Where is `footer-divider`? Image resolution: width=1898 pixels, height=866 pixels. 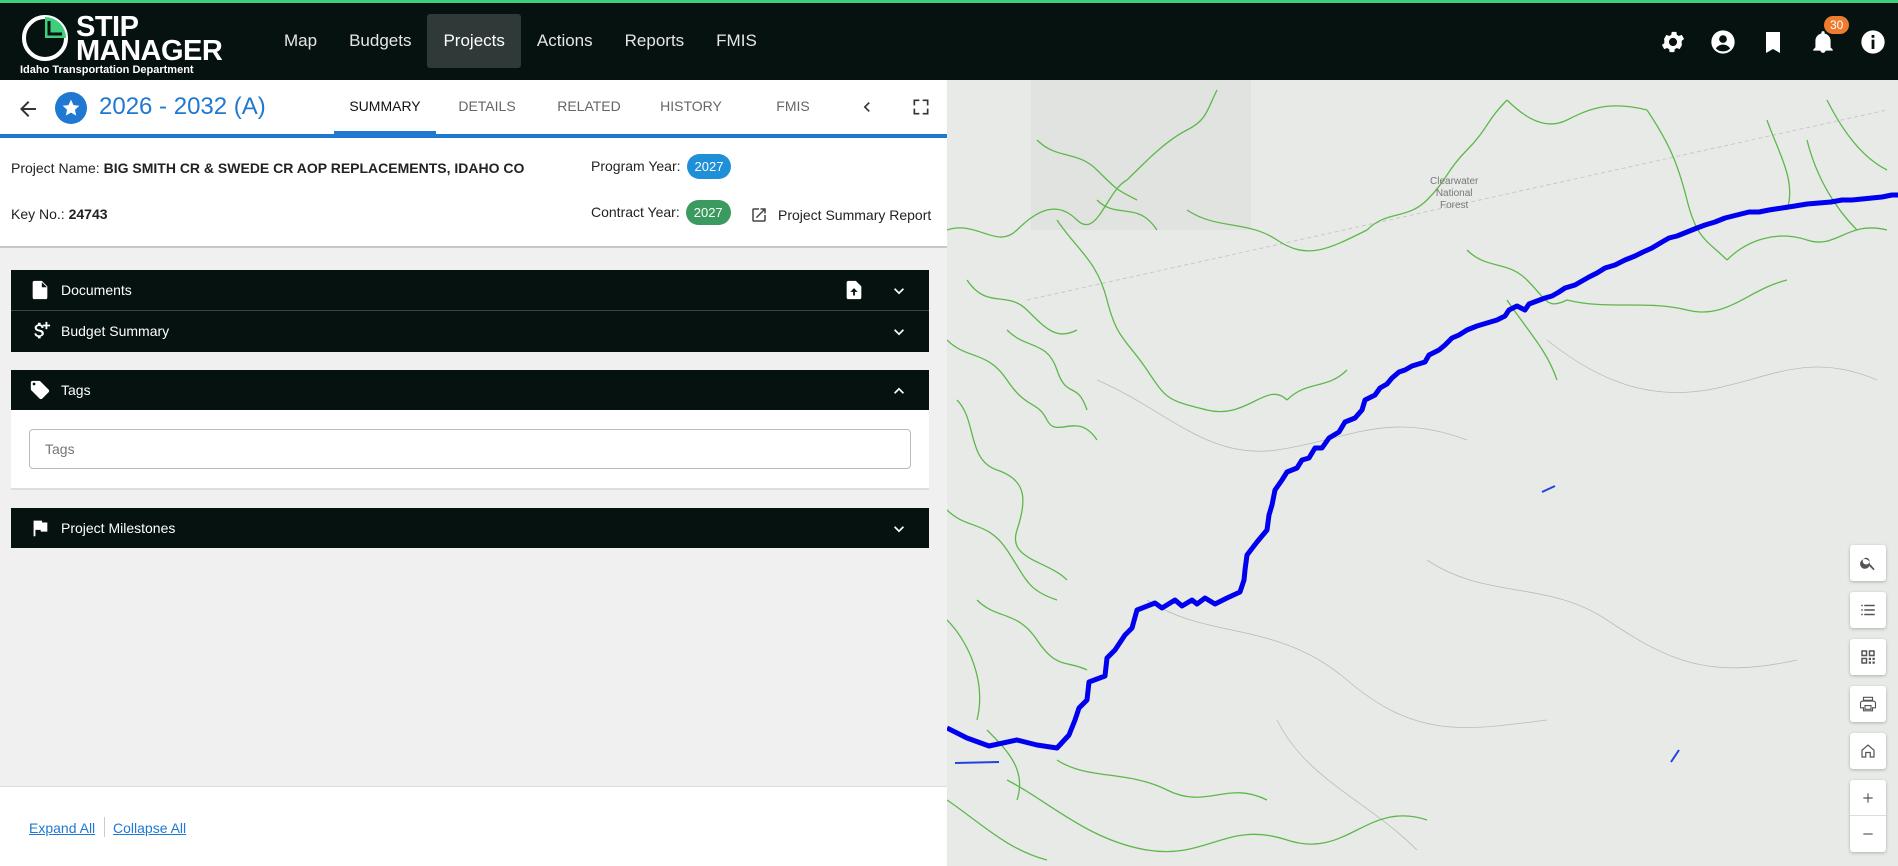
footer-divider is located at coordinates (104, 827).